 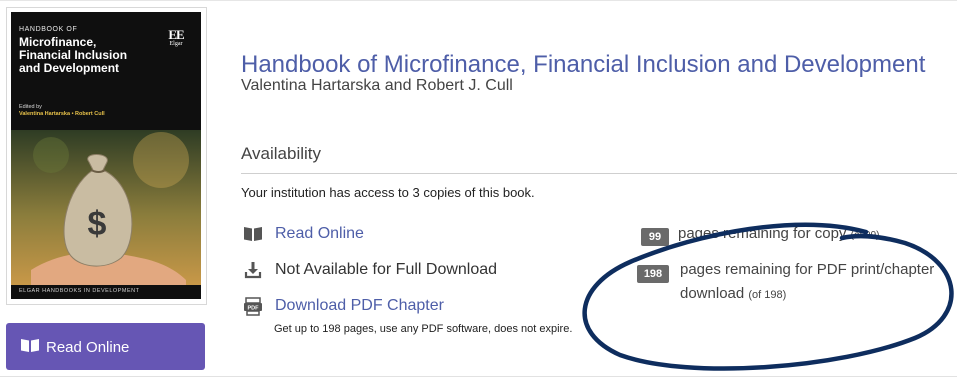 What do you see at coordinates (253, 270) in the screenshot?
I see `download-icon` at bounding box center [253, 270].